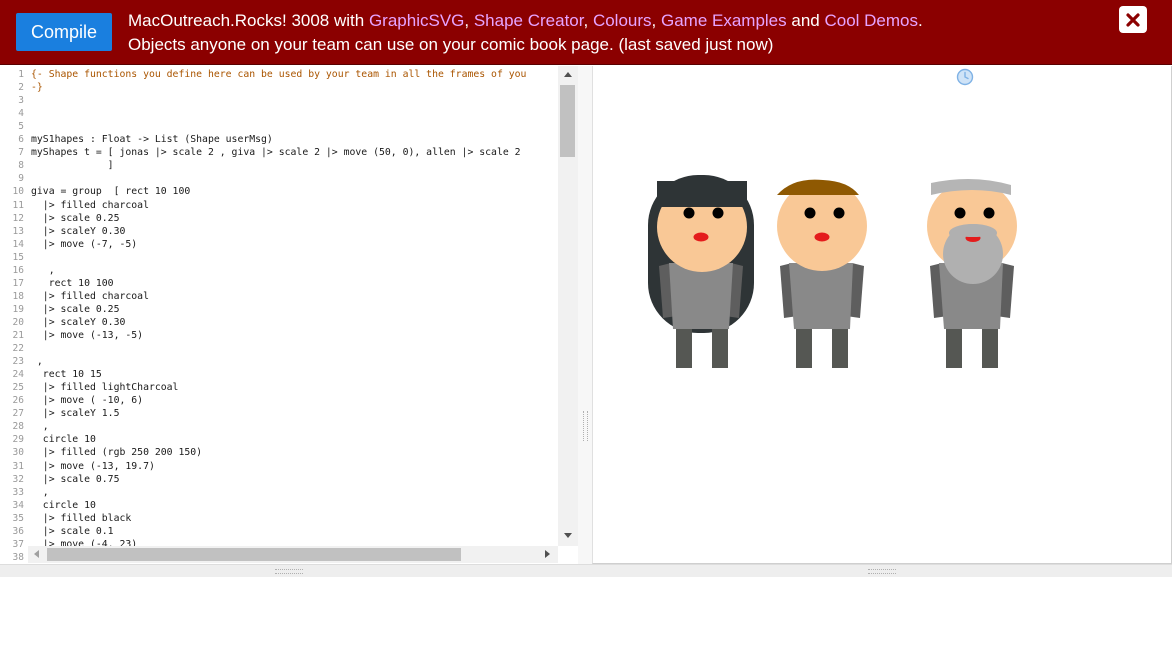 This screenshot has width=1172, height=648. I want to click on clock-icon, so click(965, 77).